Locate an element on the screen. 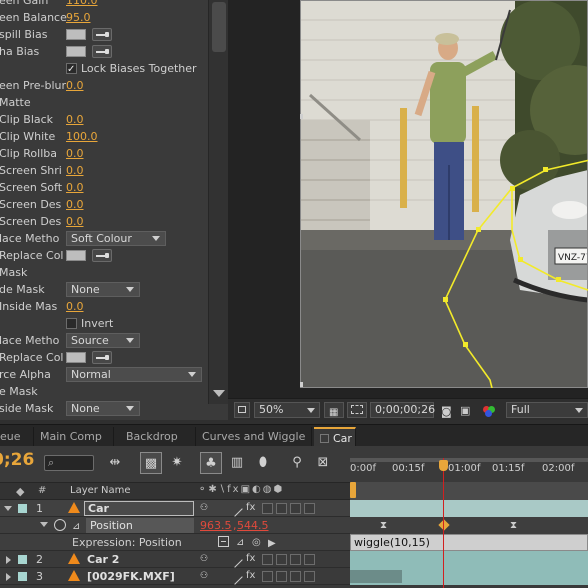 This screenshot has width=588, height=588. expression-editor: wiggle(10,15) is located at coordinates (469, 542).